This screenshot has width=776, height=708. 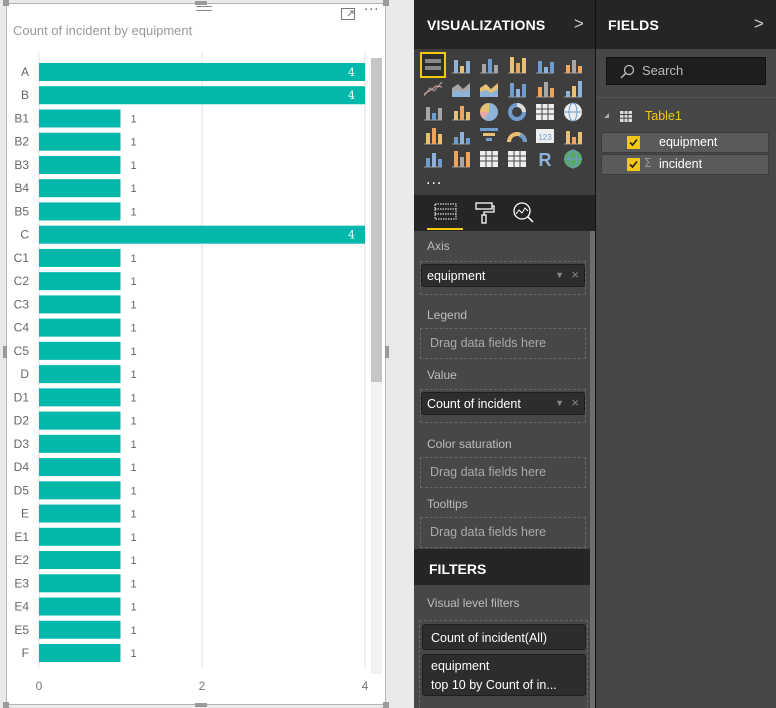 What do you see at coordinates (433, 112) in the screenshot?
I see `waterfall-chart-icon` at bounding box center [433, 112].